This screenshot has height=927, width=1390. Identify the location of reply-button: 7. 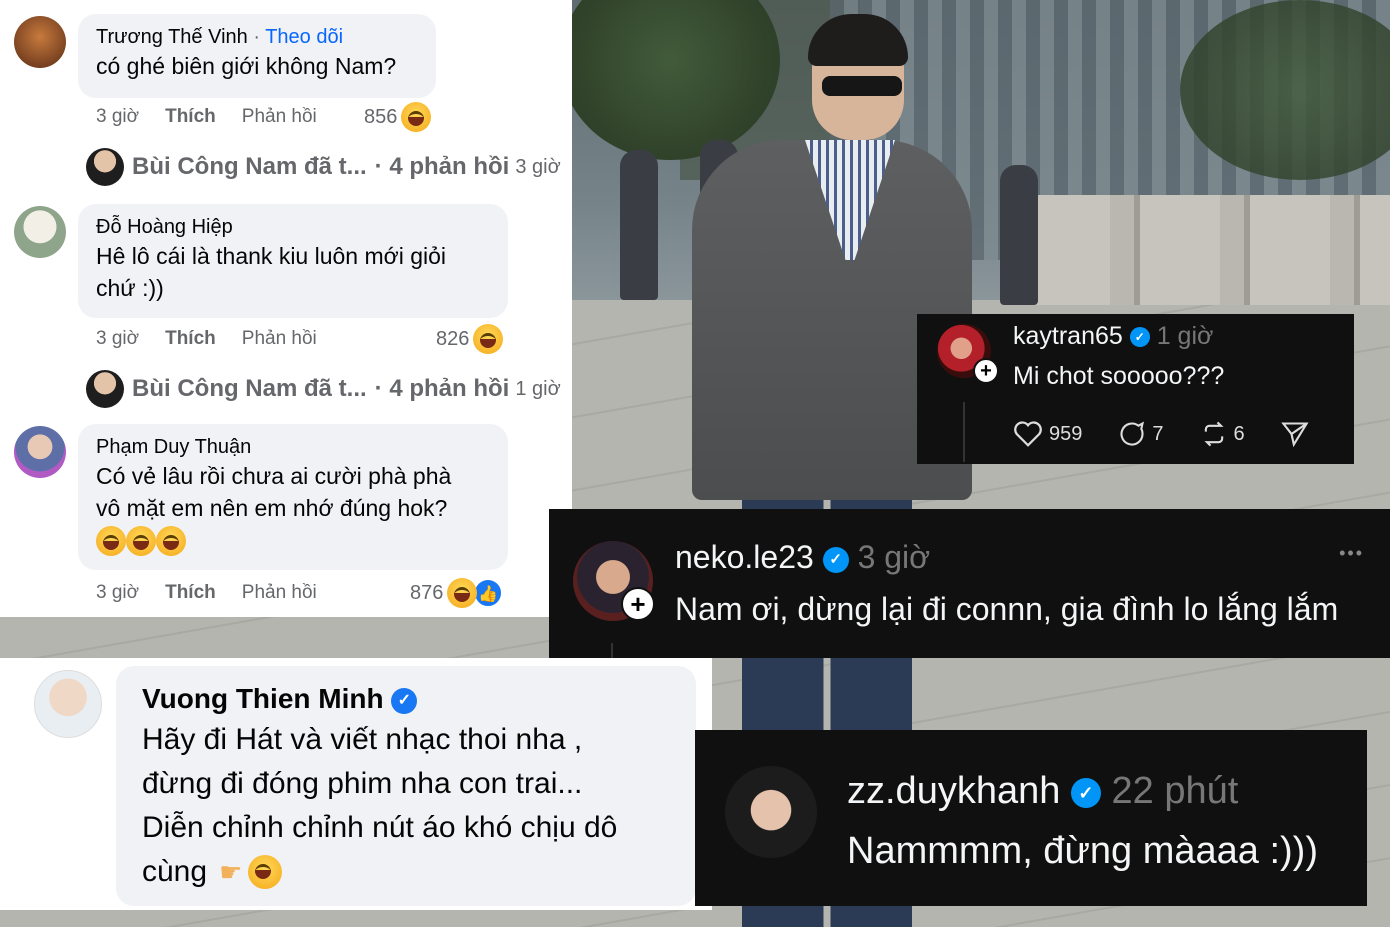
(1141, 434).